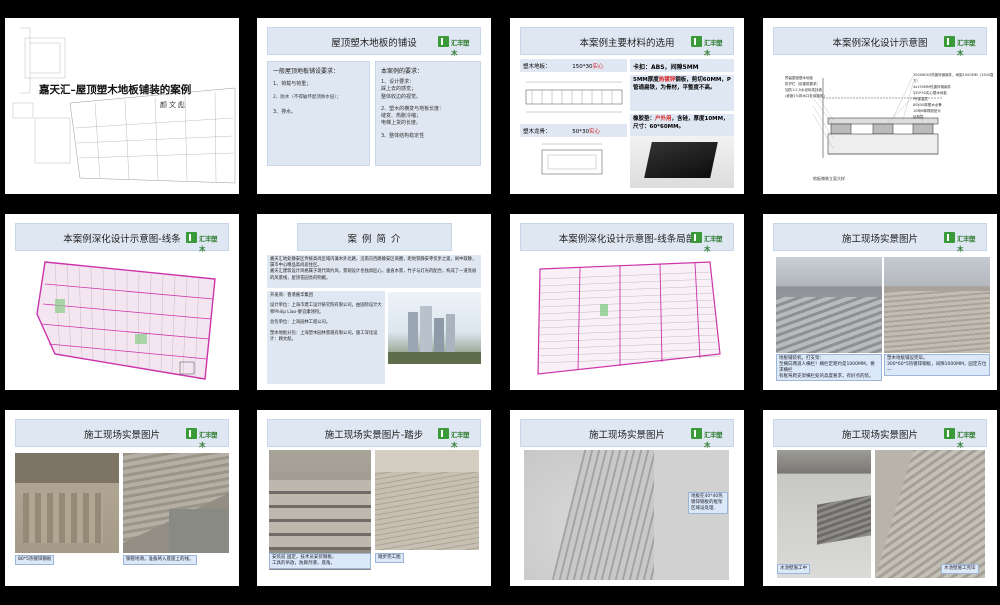 This screenshot has height=605, width=1000. I want to click on slide-5-line-plan: 本案例深化设计示意图-线条 汇丰塑木, so click(122, 302).